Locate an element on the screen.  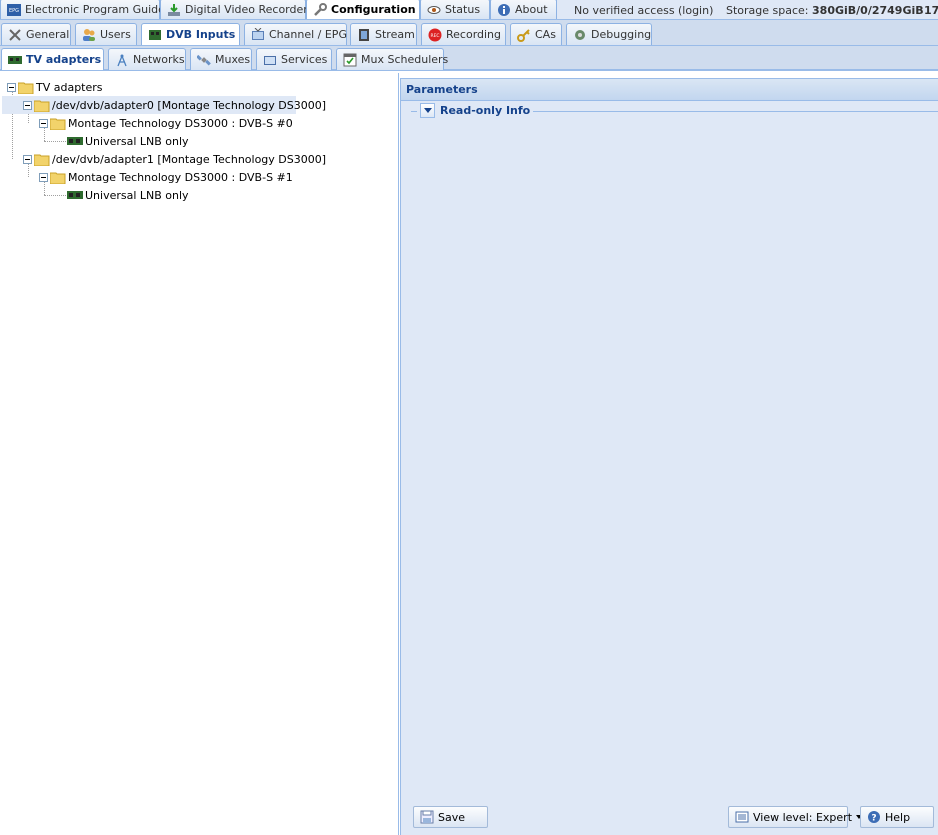
eye-icon is located at coordinates (434, 10).